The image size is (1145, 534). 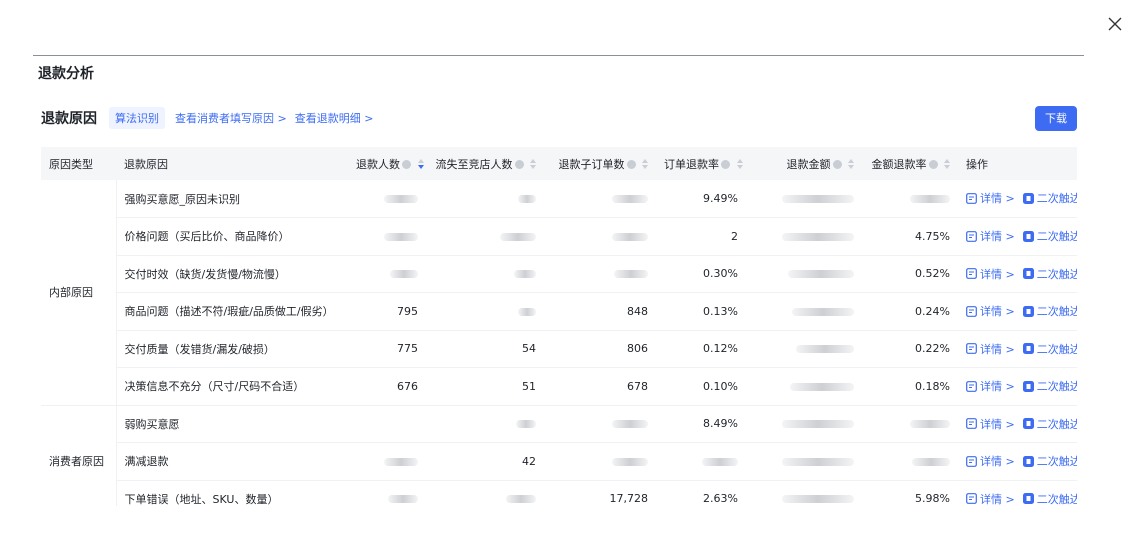 I want to click on amount-rate-cell: 0.18%, so click(x=910, y=386).